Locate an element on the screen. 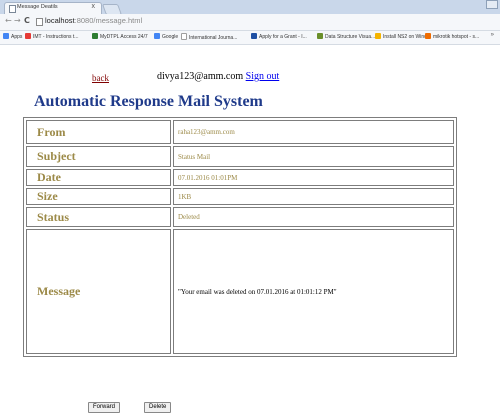 The image size is (500, 417). tab-title: Message Deatils is located at coordinates (37, 7).